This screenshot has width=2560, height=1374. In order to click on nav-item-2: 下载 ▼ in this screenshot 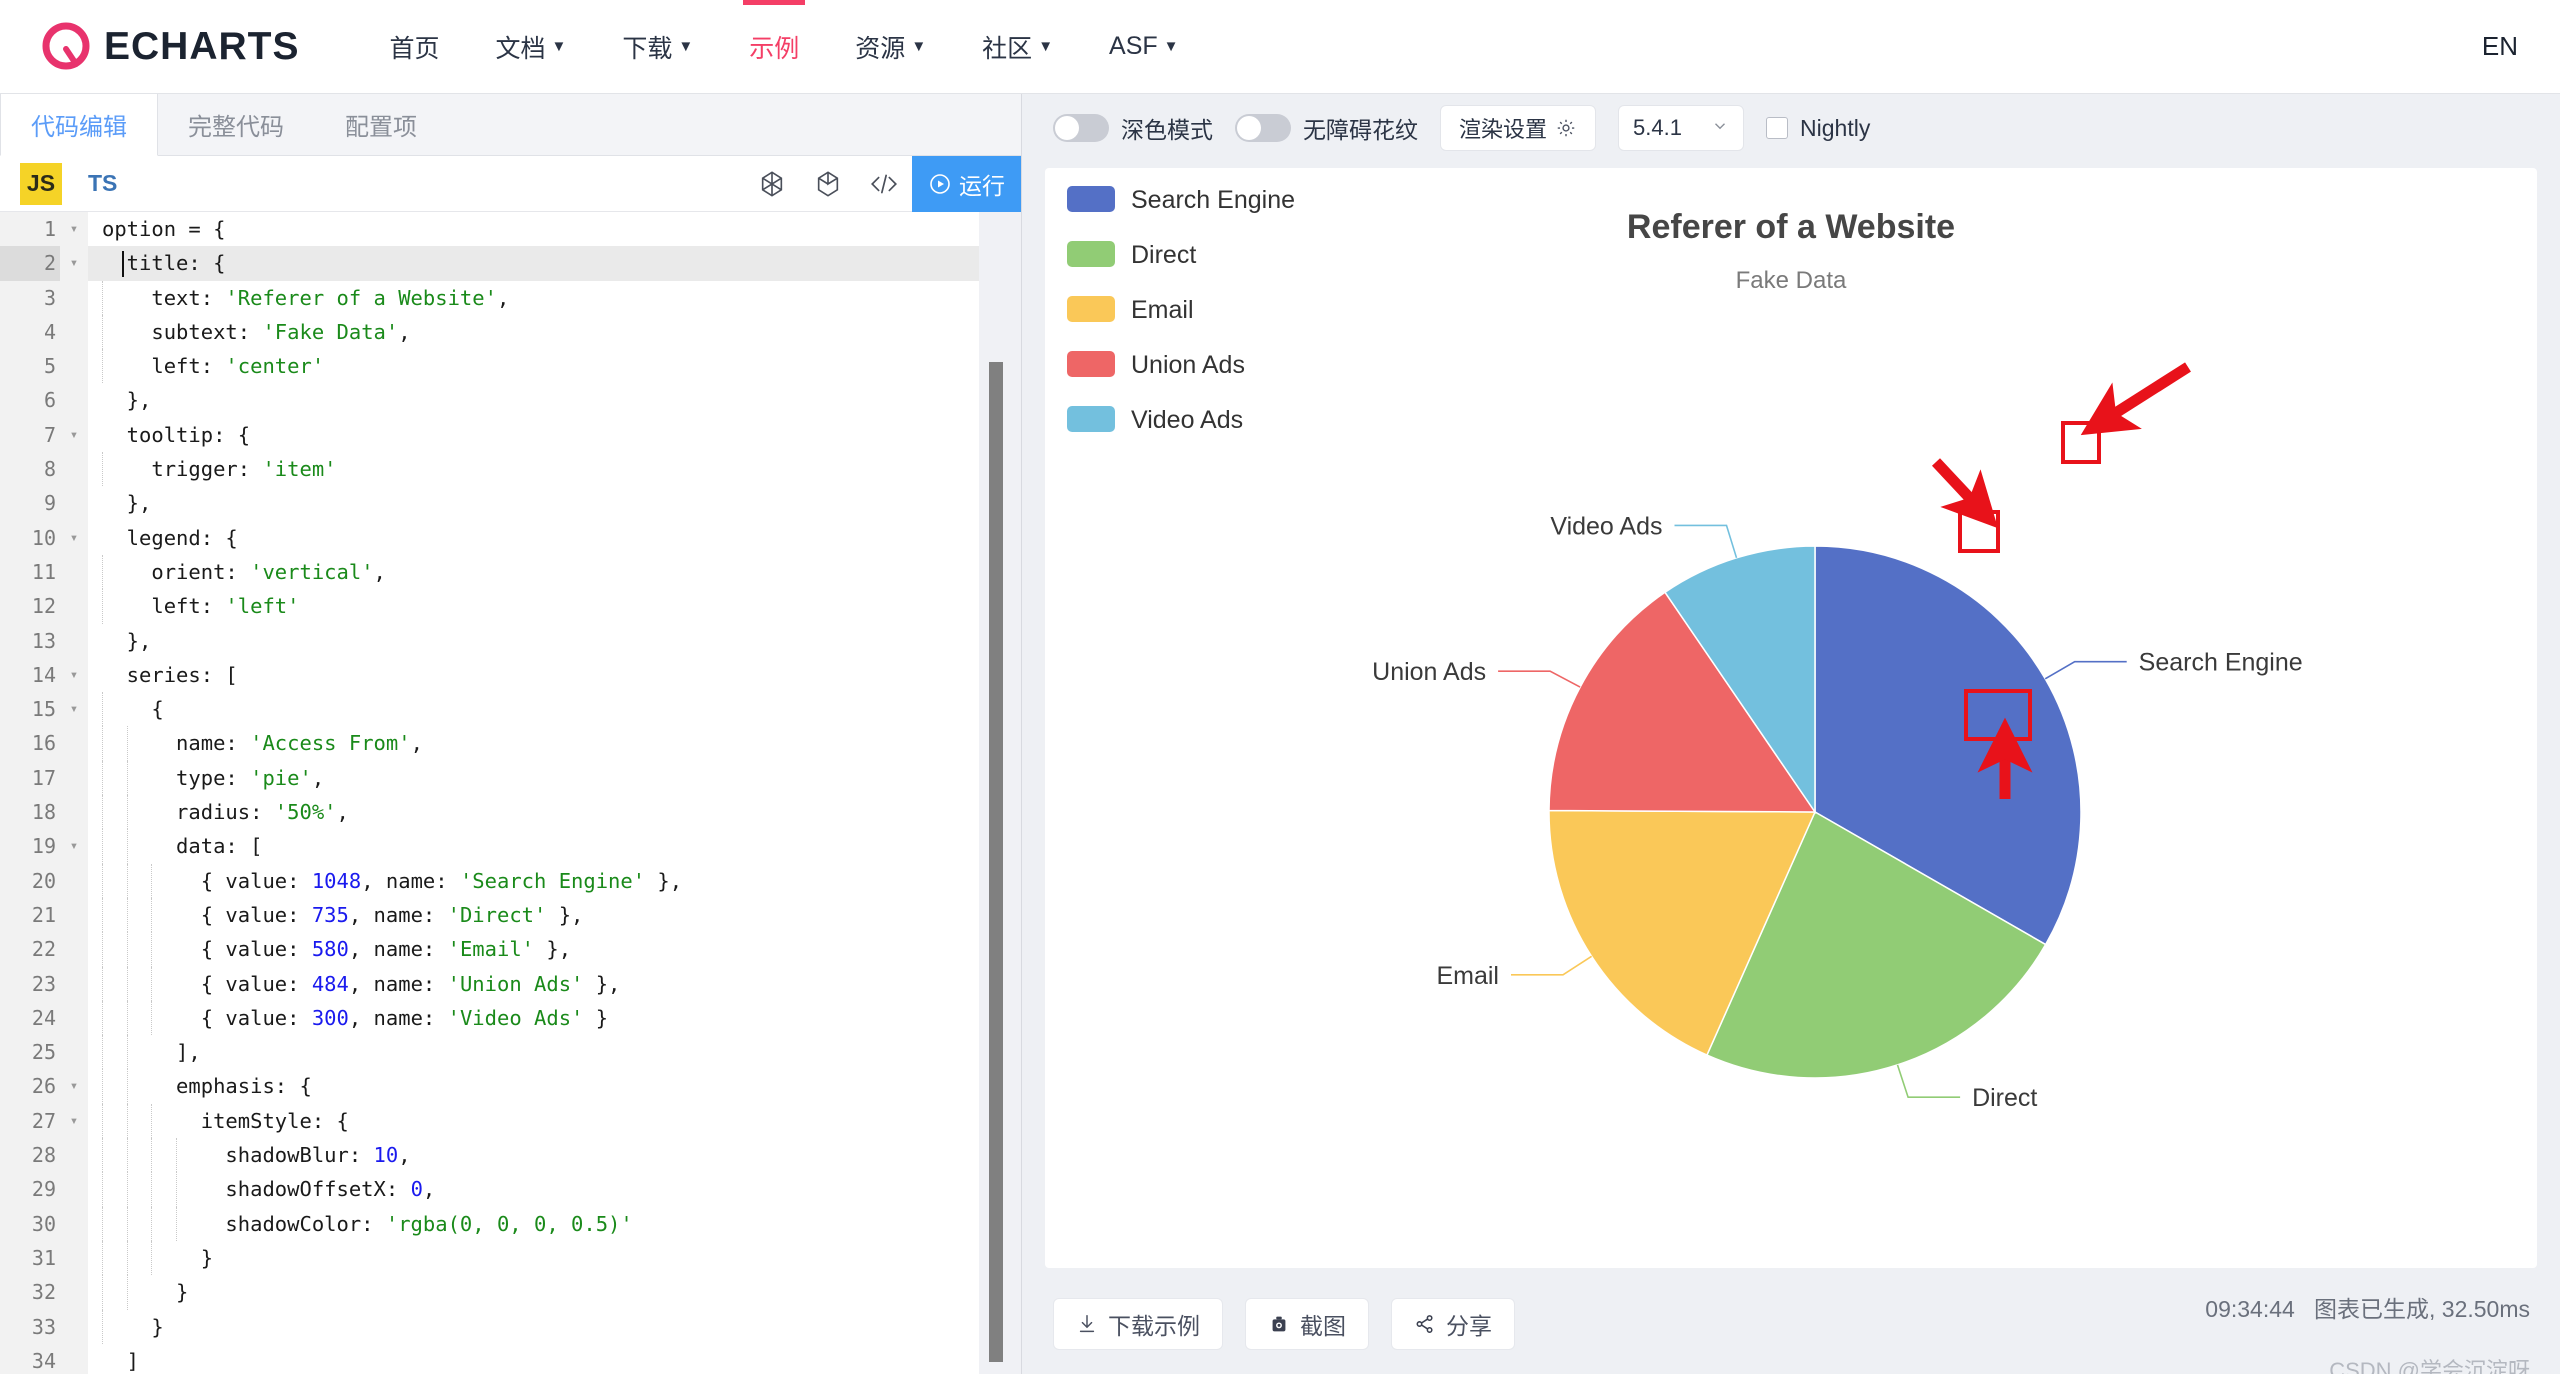, I will do `click(657, 47)`.